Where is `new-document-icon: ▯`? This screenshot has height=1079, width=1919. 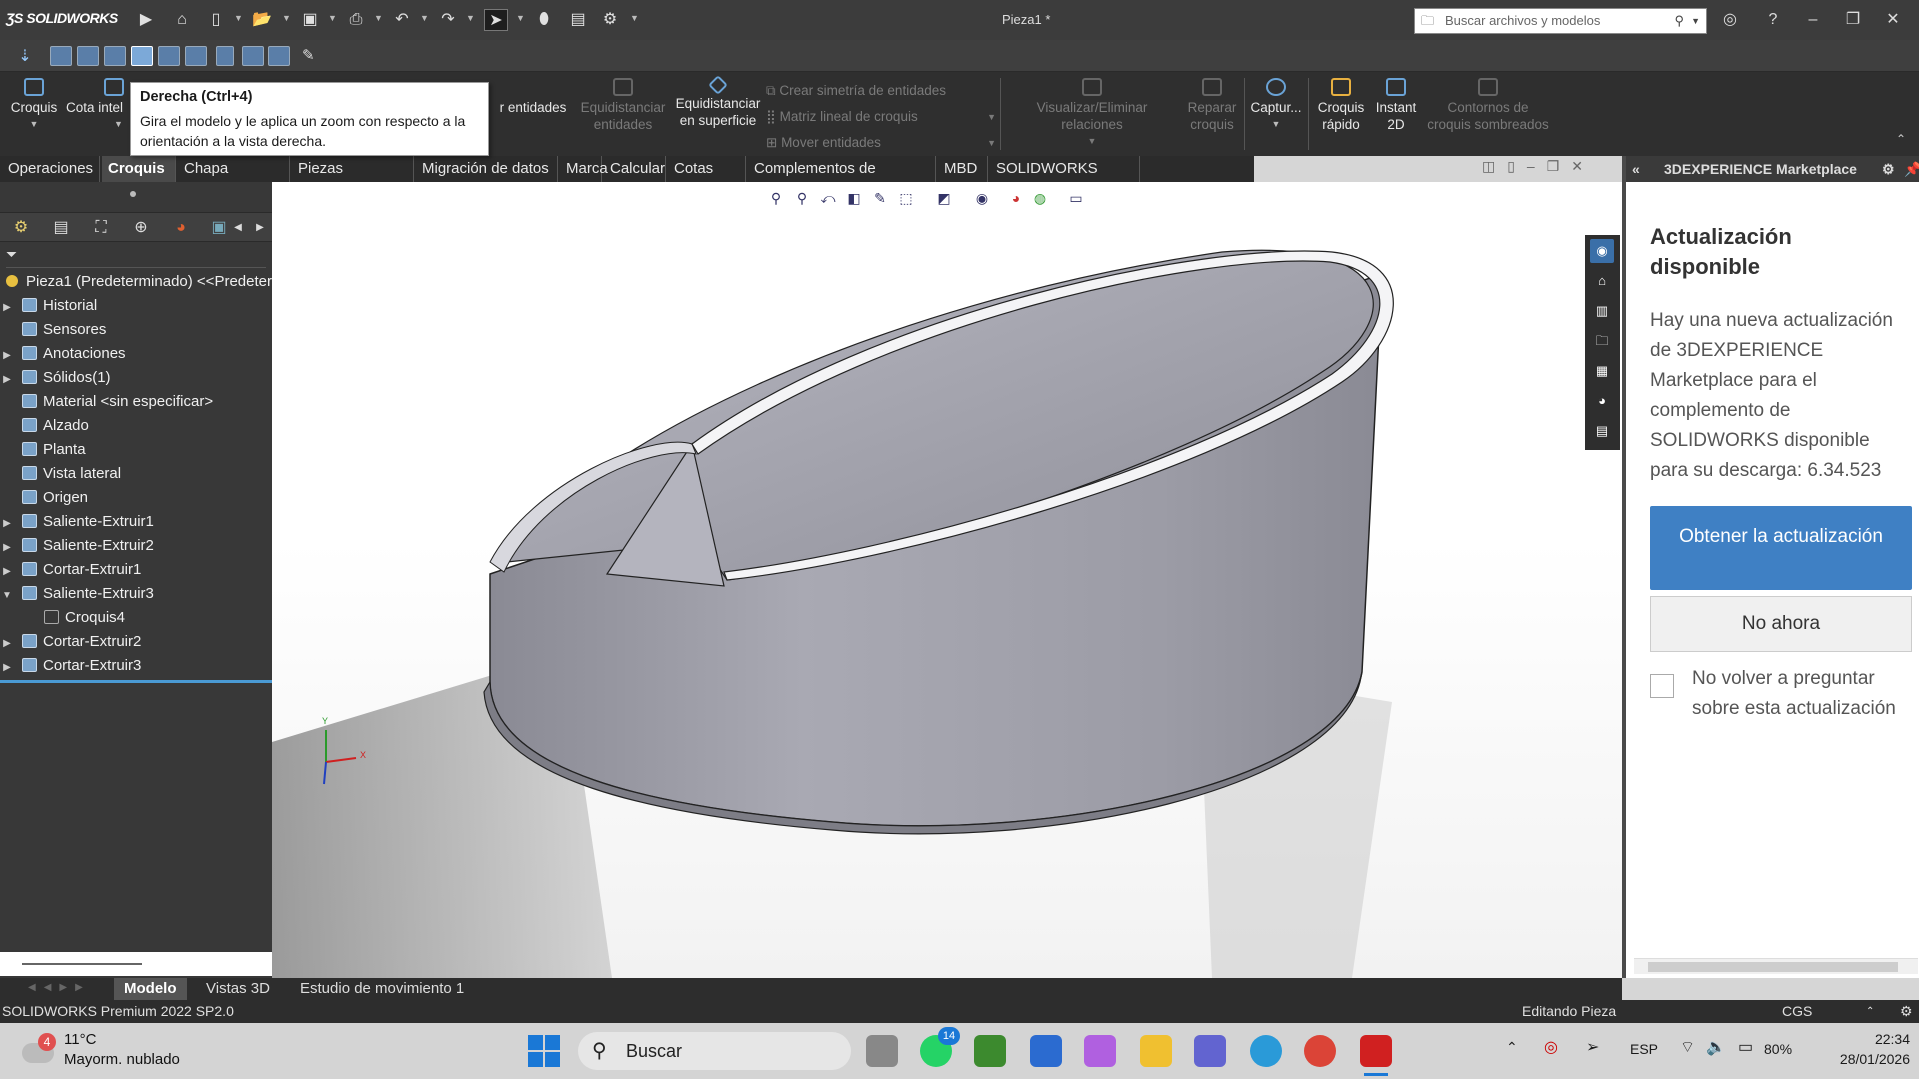
new-document-icon: ▯ is located at coordinates (216, 20).